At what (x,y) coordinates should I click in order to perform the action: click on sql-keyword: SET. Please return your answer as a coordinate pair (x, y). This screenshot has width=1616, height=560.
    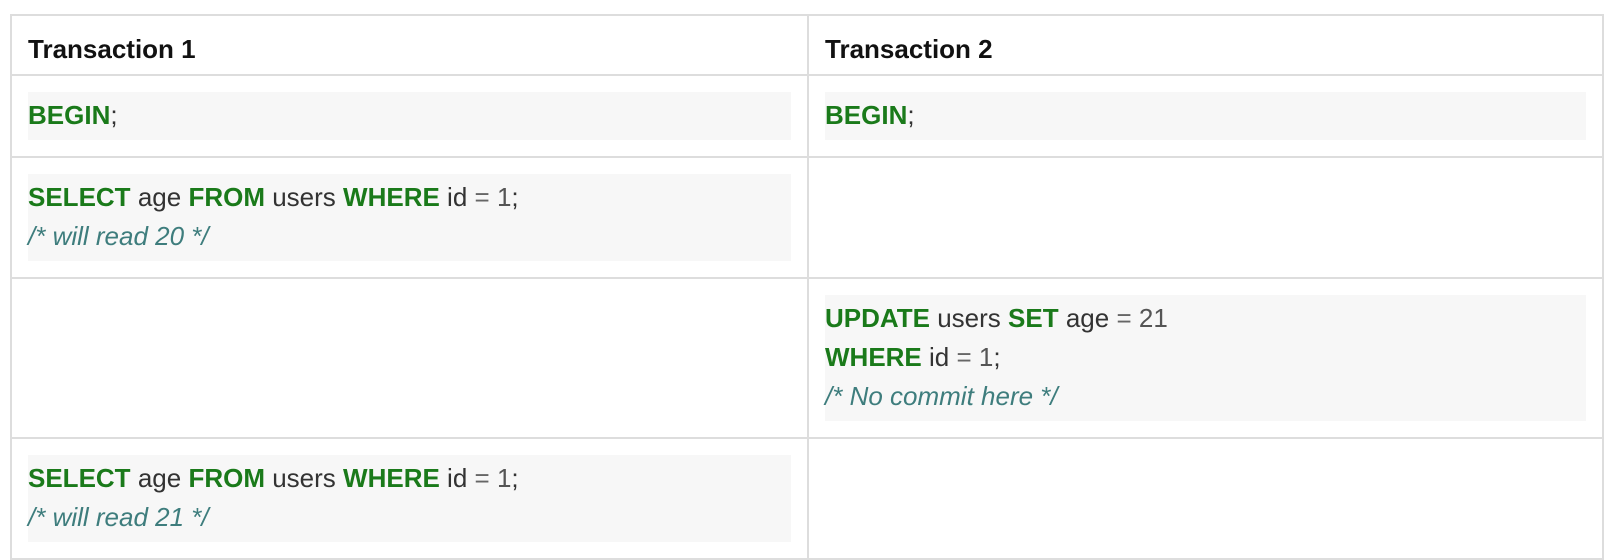
    Looking at the image, I should click on (1033, 318).